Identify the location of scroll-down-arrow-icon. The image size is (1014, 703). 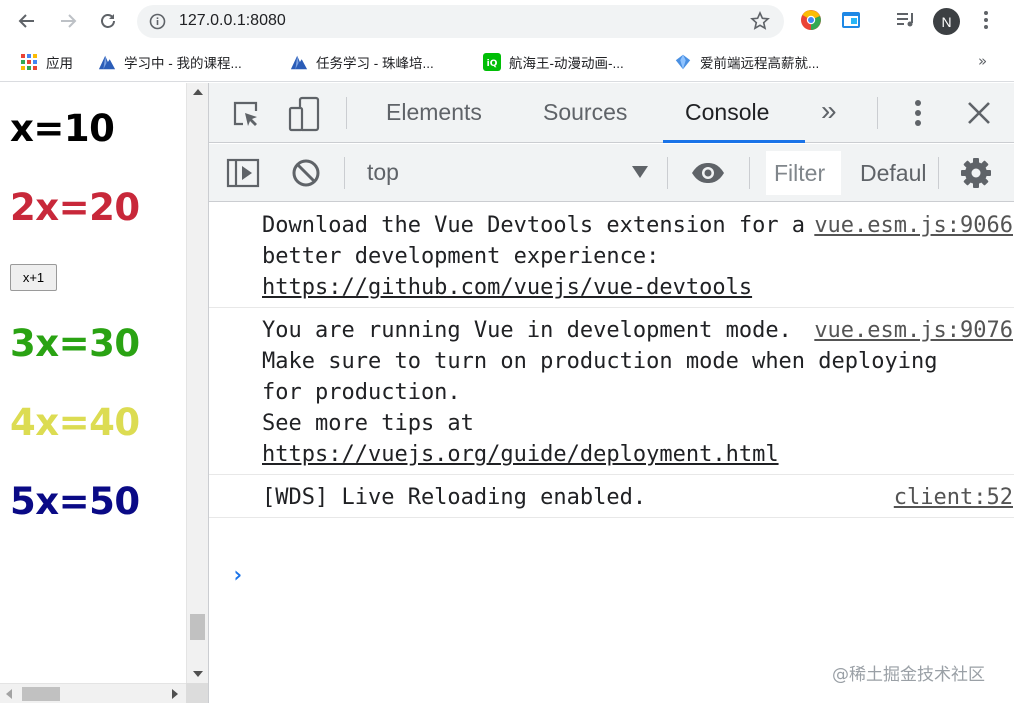
(198, 674).